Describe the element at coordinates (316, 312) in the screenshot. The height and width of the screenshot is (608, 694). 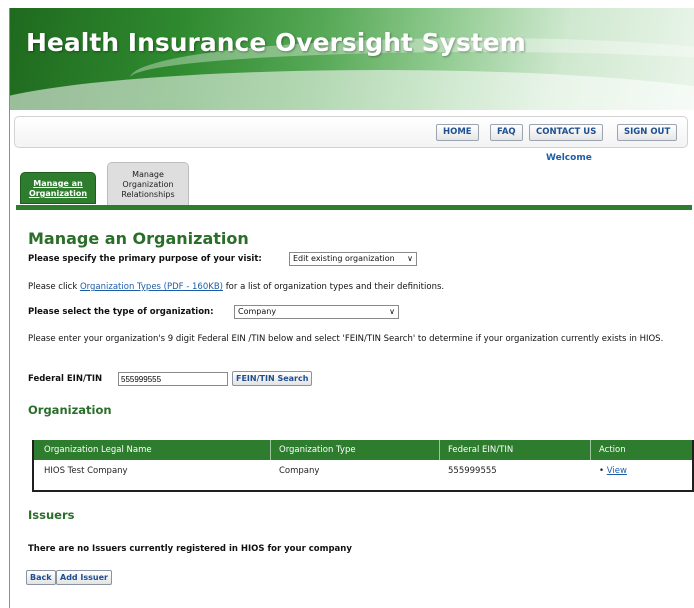
I see `org-type-select: Company ∨` at that location.